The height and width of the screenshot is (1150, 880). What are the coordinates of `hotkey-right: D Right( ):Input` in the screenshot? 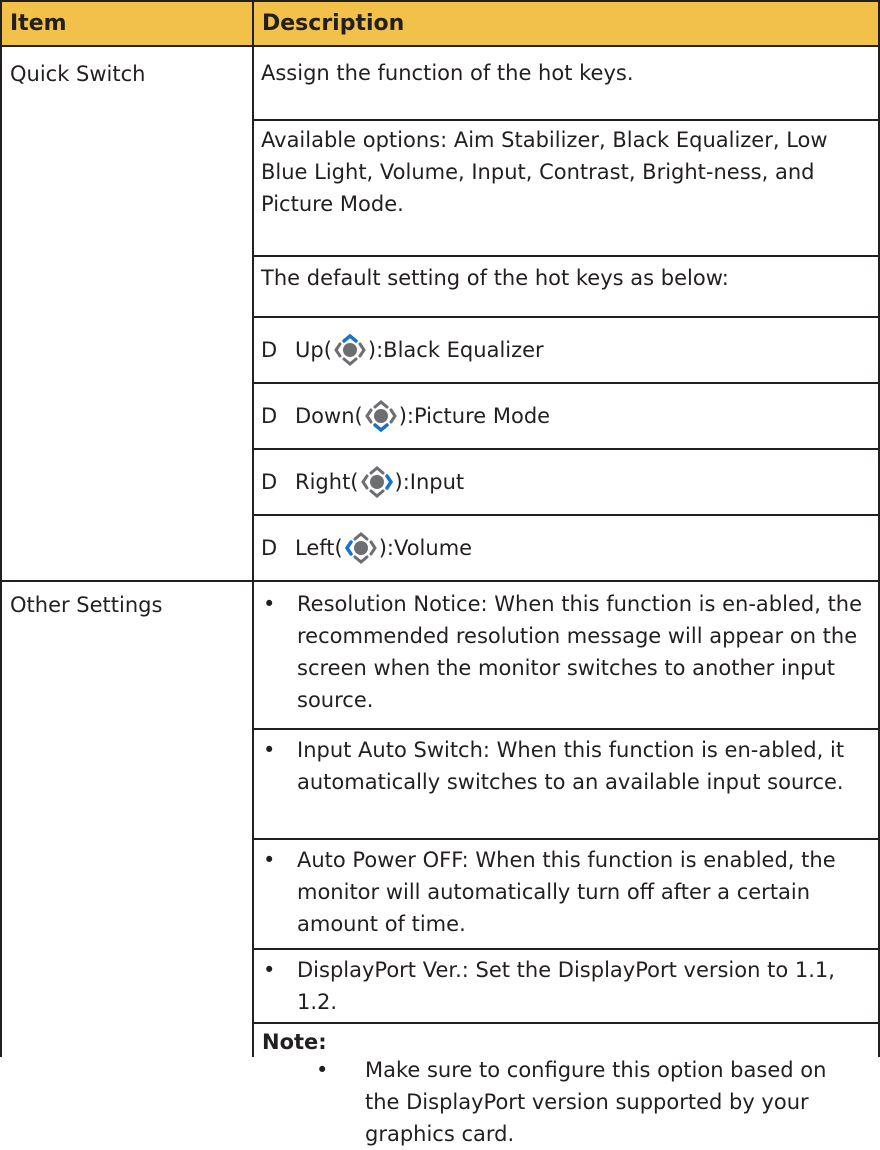 It's located at (362, 482).